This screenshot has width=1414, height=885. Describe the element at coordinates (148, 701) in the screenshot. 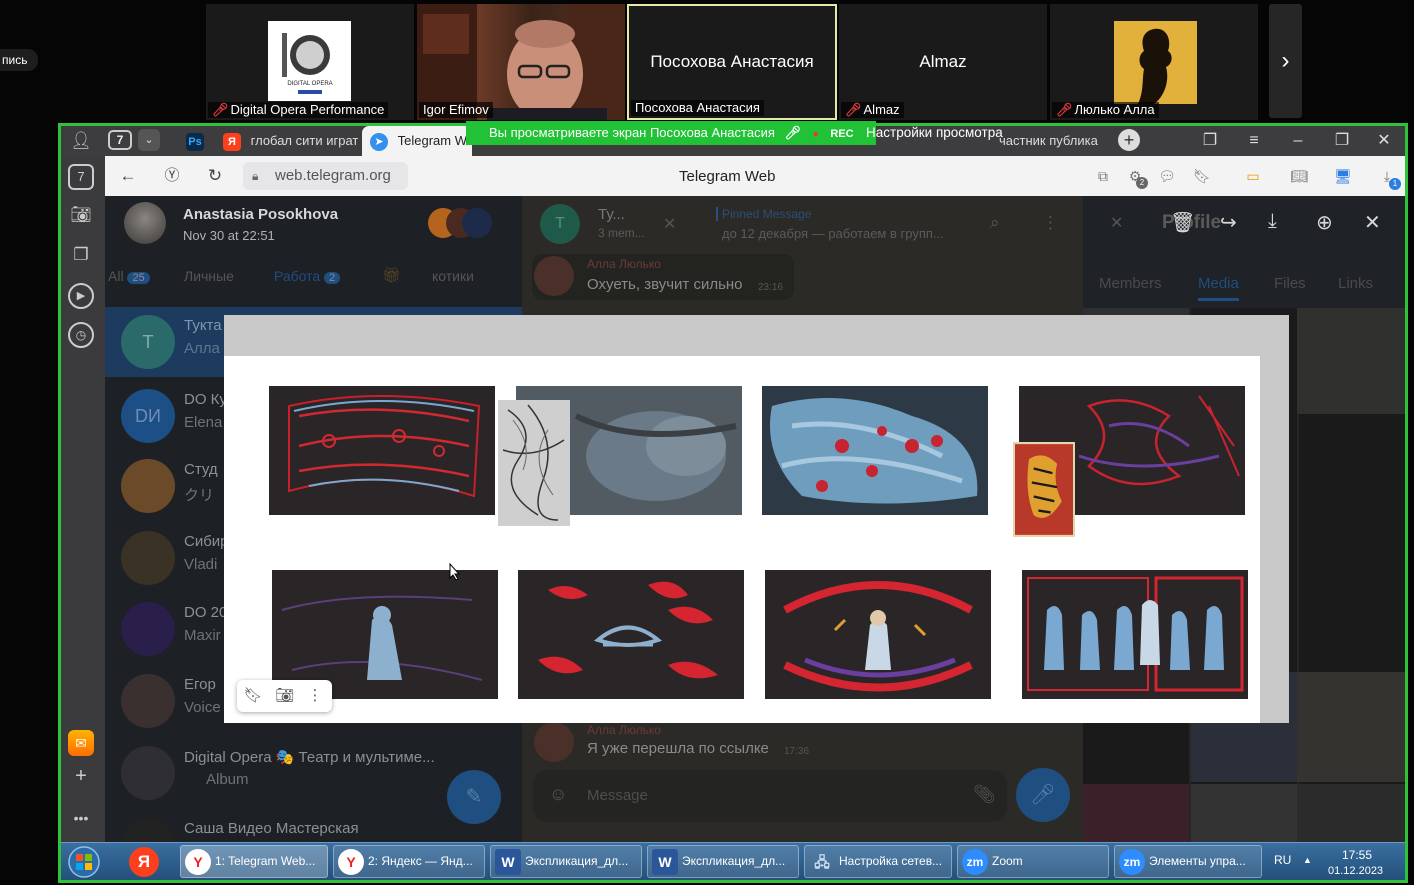

I see `avatar` at that location.